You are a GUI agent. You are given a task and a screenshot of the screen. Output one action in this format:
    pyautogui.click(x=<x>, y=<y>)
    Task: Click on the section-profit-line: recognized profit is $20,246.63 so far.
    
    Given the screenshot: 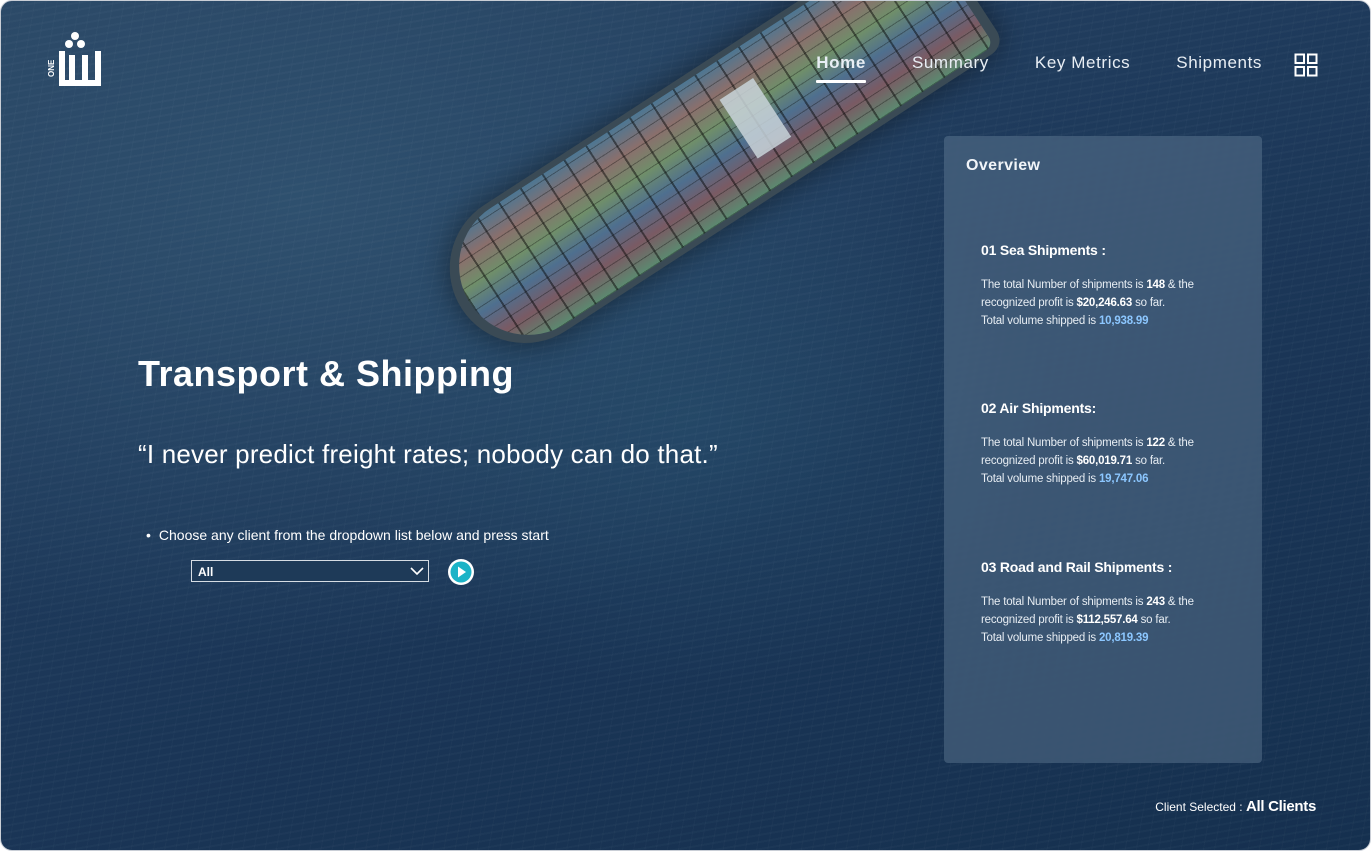 What is the action you would take?
    pyautogui.click(x=1116, y=303)
    